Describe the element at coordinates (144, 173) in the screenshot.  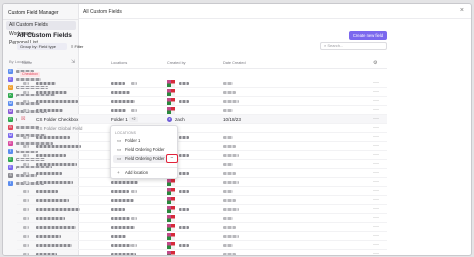
I see `add-location-button: + Add location` at that location.